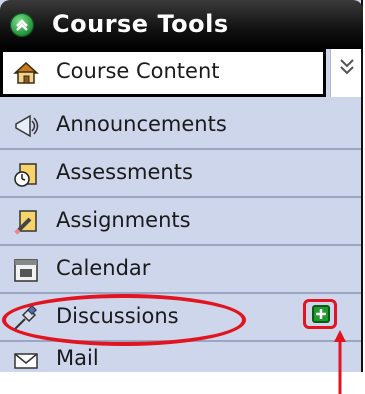 Image resolution: width=365 pixels, height=394 pixels. I want to click on add-discussion-button, so click(321, 314).